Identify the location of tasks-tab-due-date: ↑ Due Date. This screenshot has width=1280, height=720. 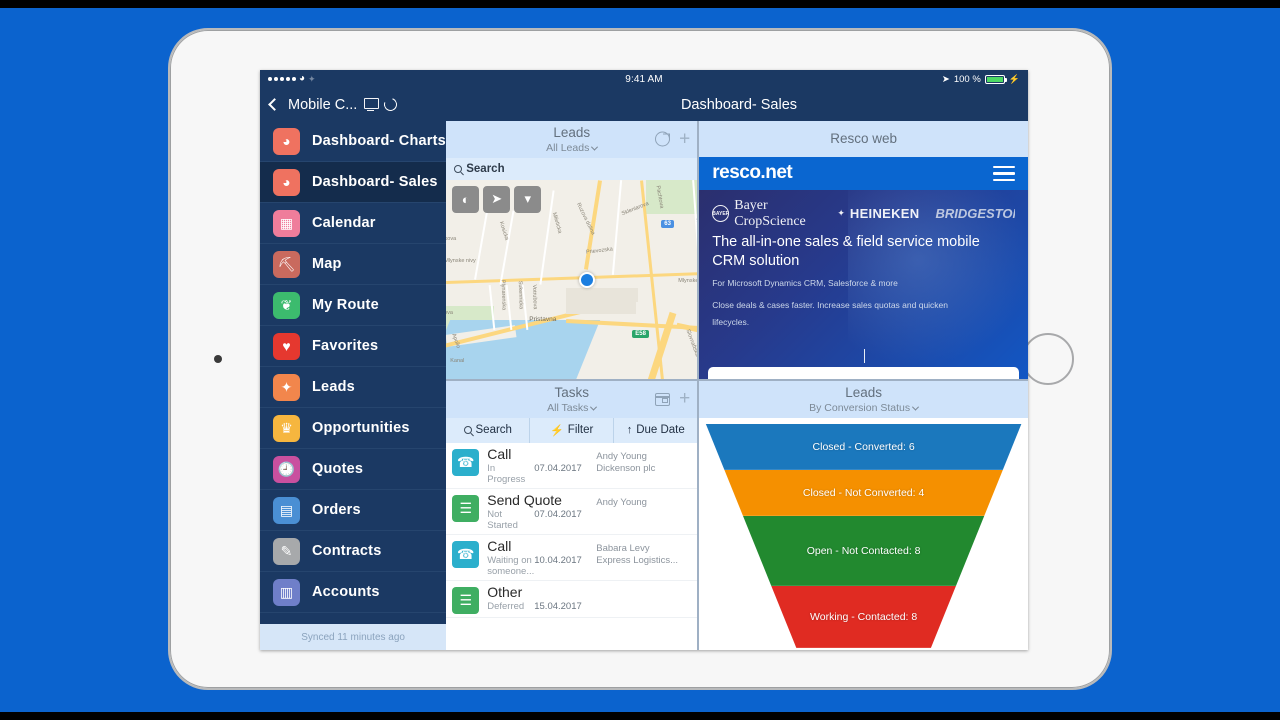
(655, 430).